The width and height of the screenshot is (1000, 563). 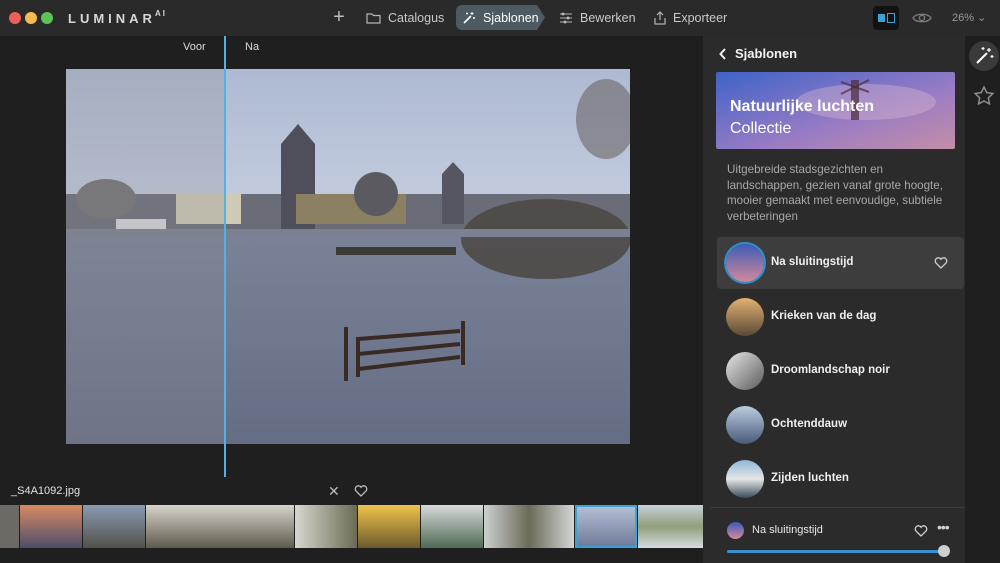 I want to click on template-label: Ochtenddauw, so click(x=809, y=424).